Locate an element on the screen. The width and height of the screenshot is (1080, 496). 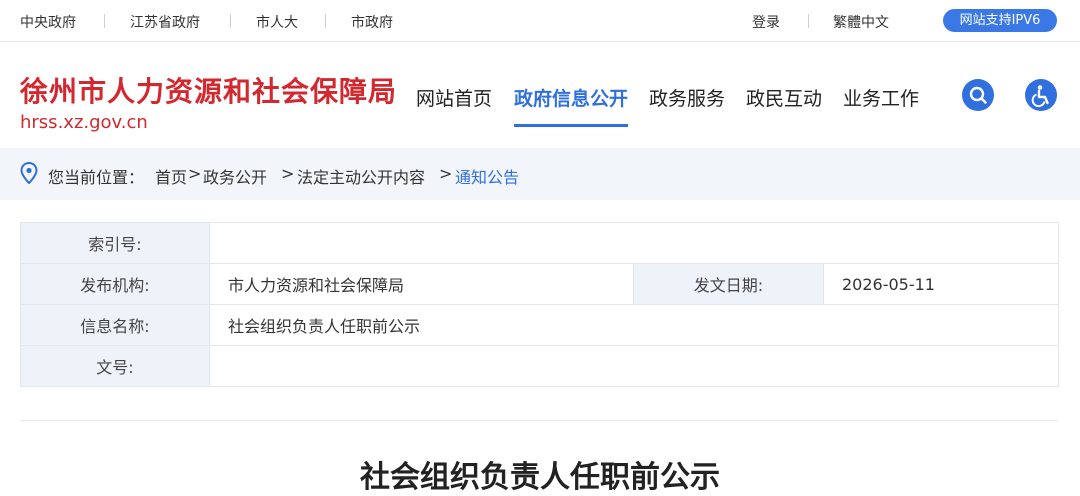
search-icon is located at coordinates (978, 95).